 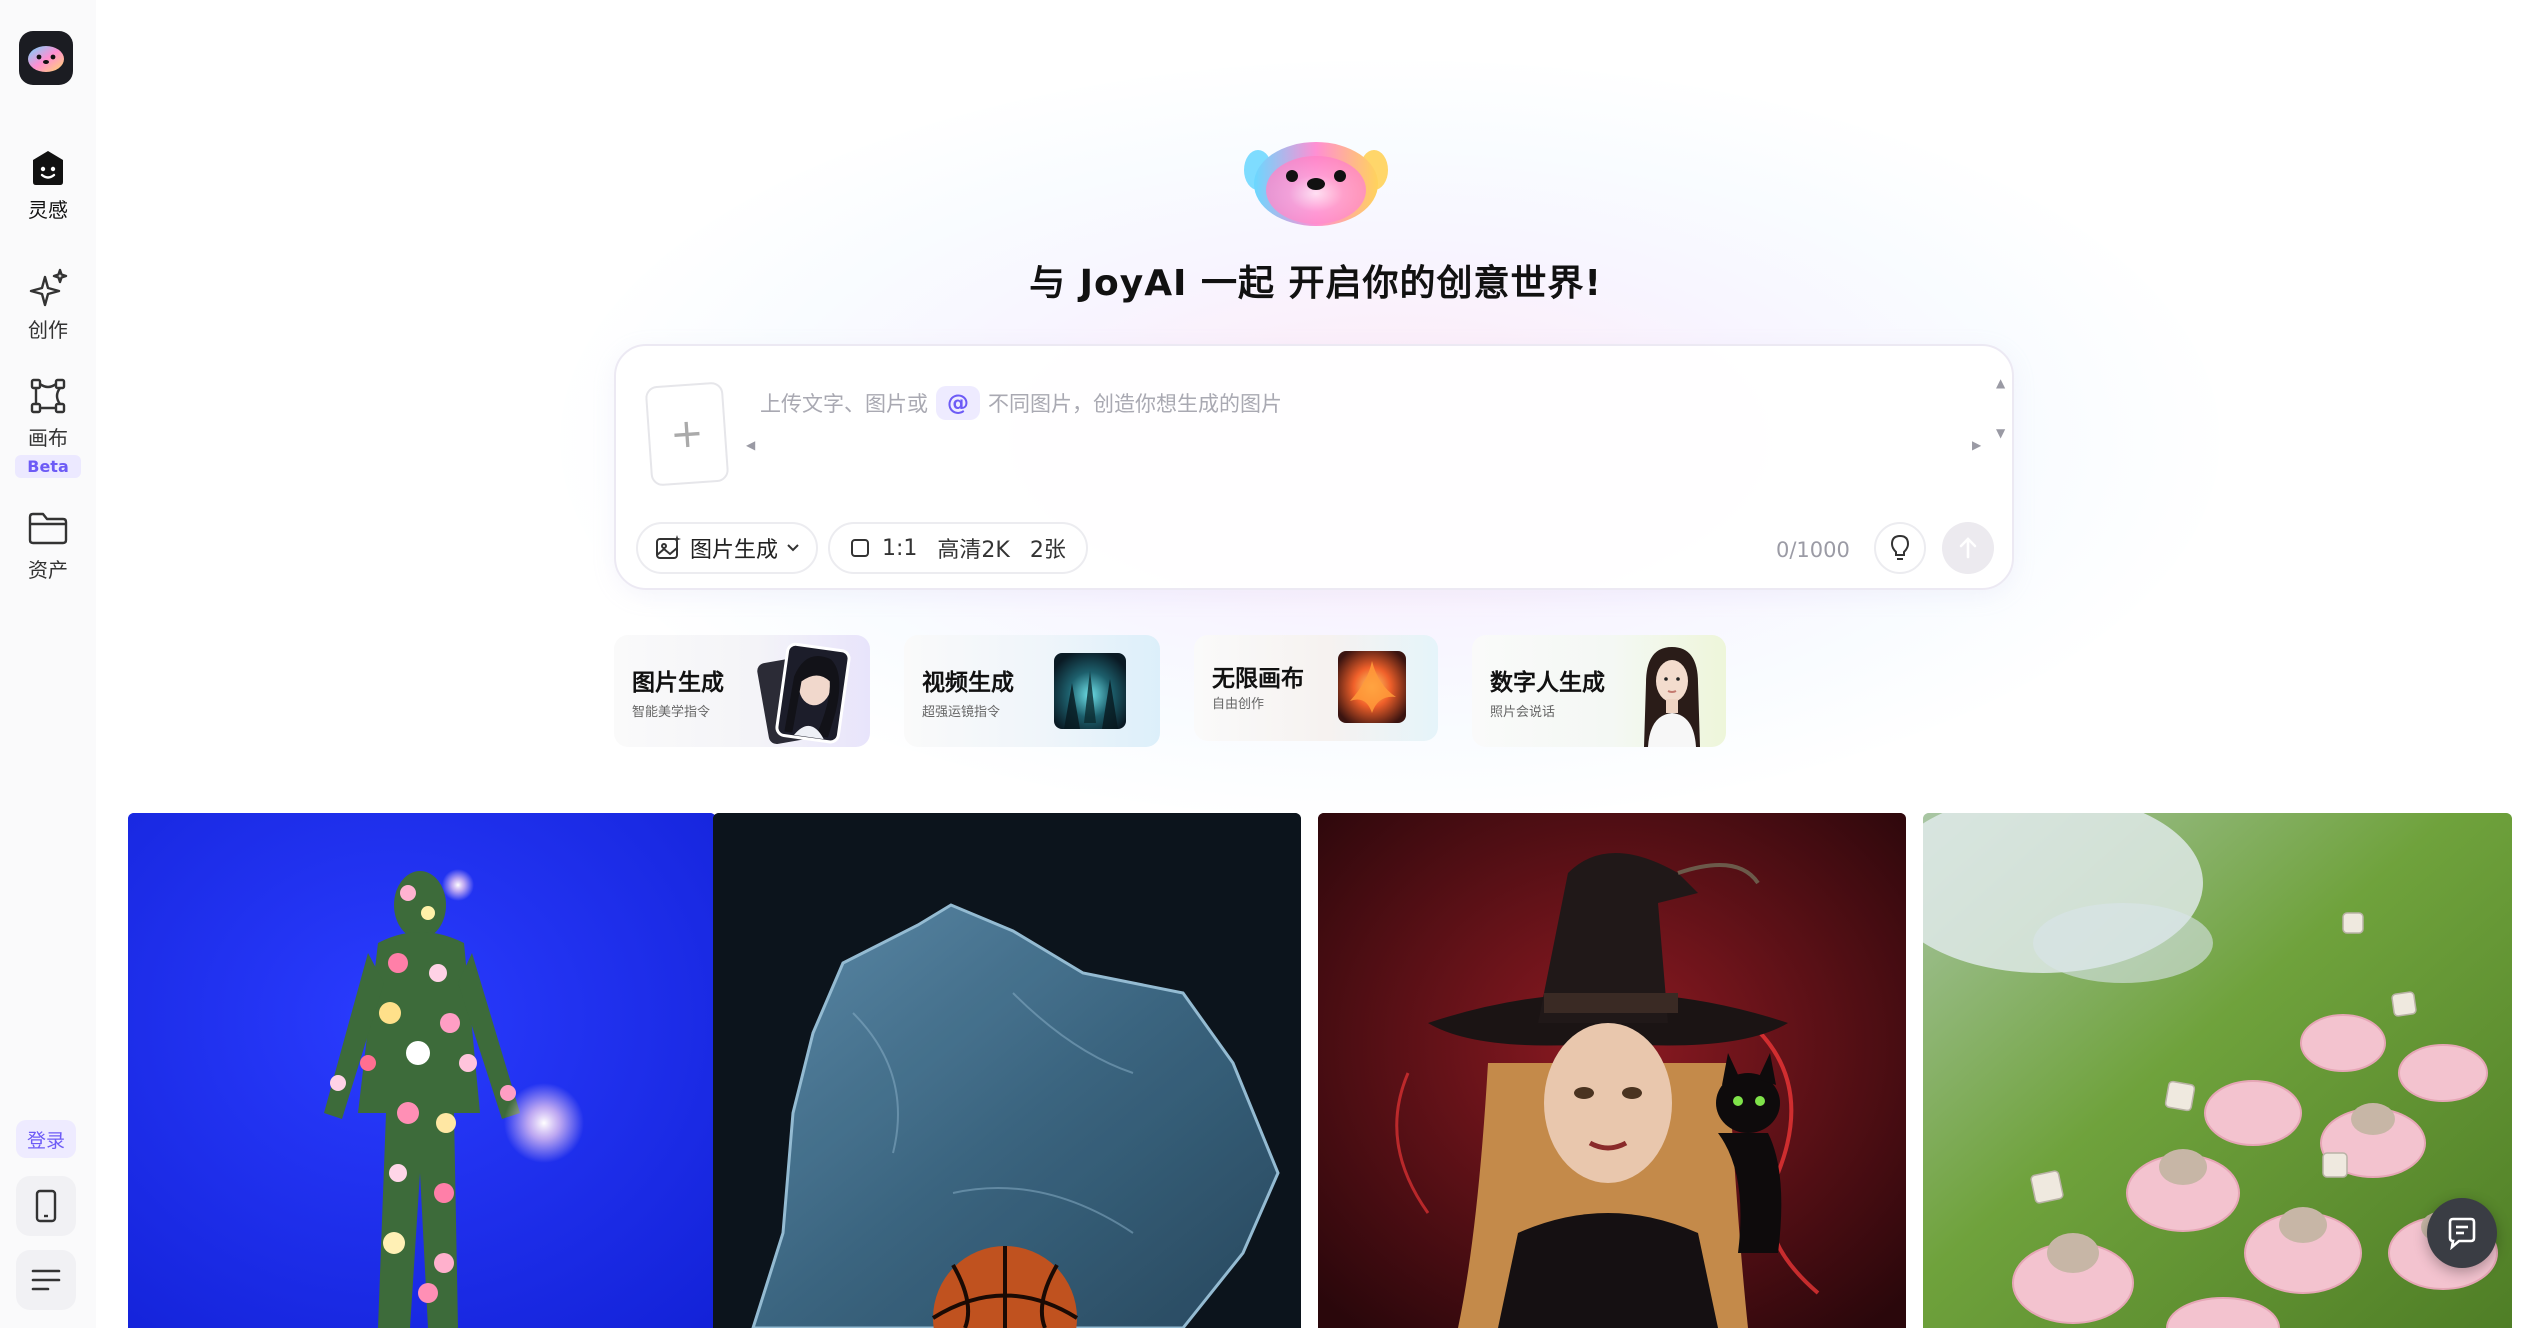 What do you see at coordinates (1314, 467) in the screenshot?
I see `prompt-card: + 上传文字、图片或 @ 不同图片，创造你想生成的图片 ▲ ▼ ◀ ▶ 图片生成` at bounding box center [1314, 467].